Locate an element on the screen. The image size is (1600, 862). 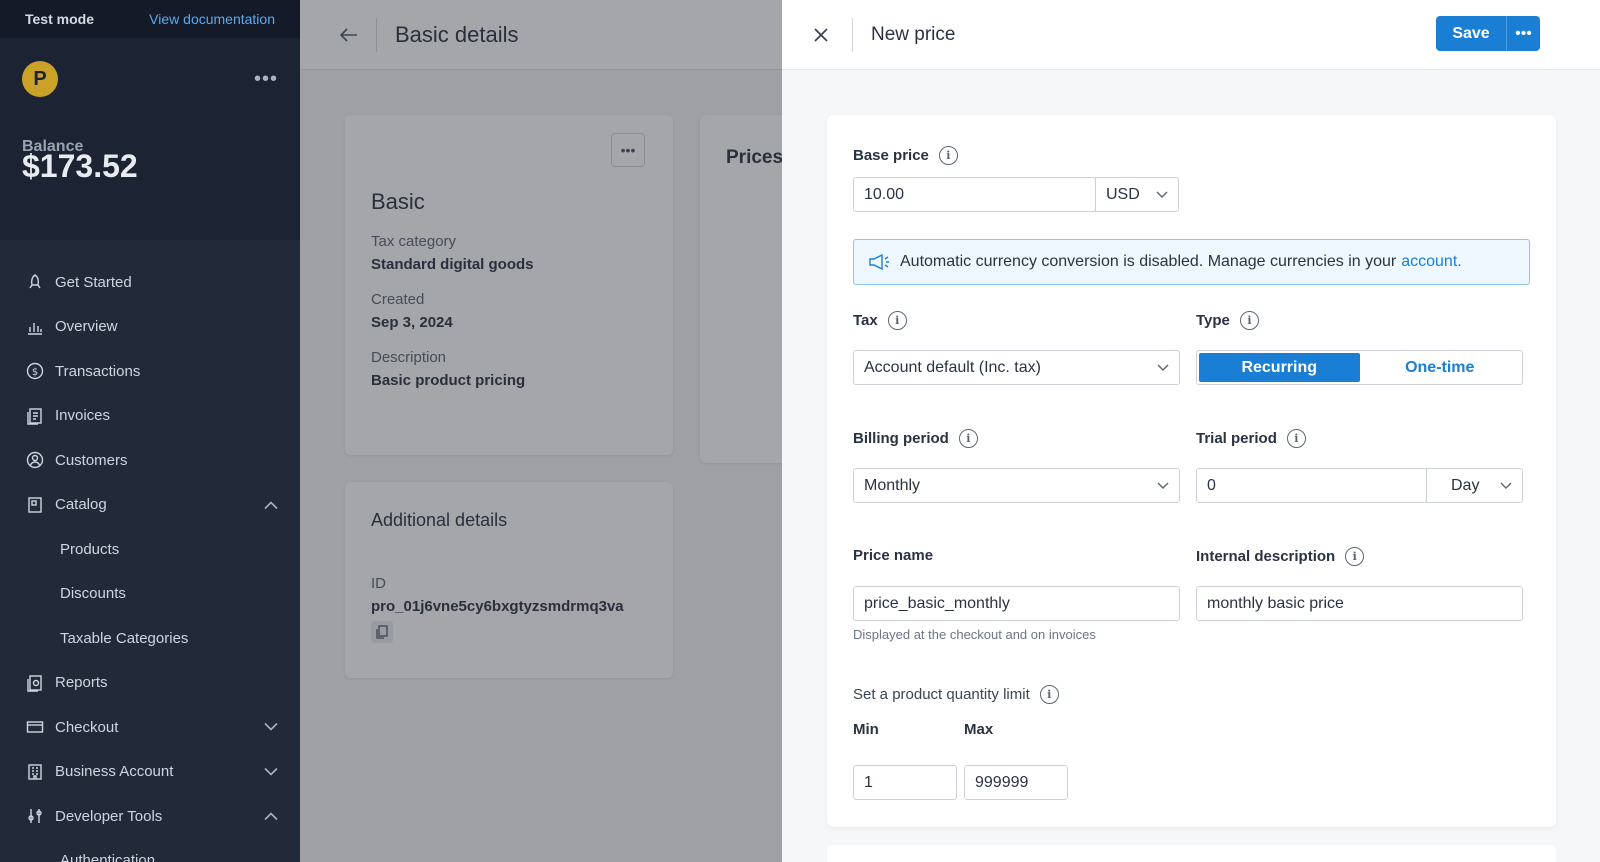
building-icon is located at coordinates (35, 772).